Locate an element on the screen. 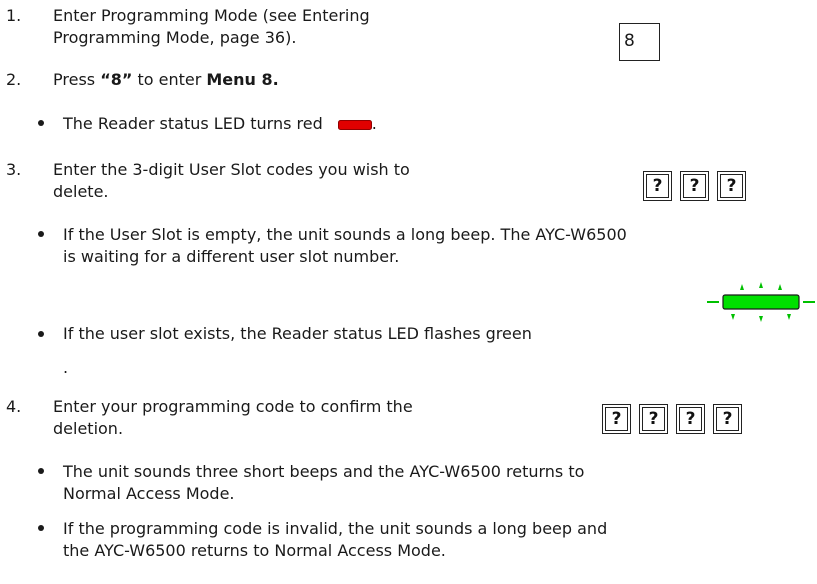  user-slot-key-3: ? is located at coordinates (731, 186).